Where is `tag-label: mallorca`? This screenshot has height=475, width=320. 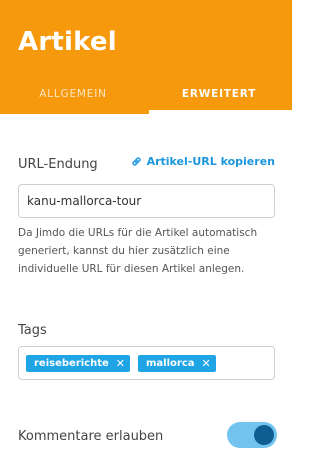
tag-label: mallorca is located at coordinates (170, 363).